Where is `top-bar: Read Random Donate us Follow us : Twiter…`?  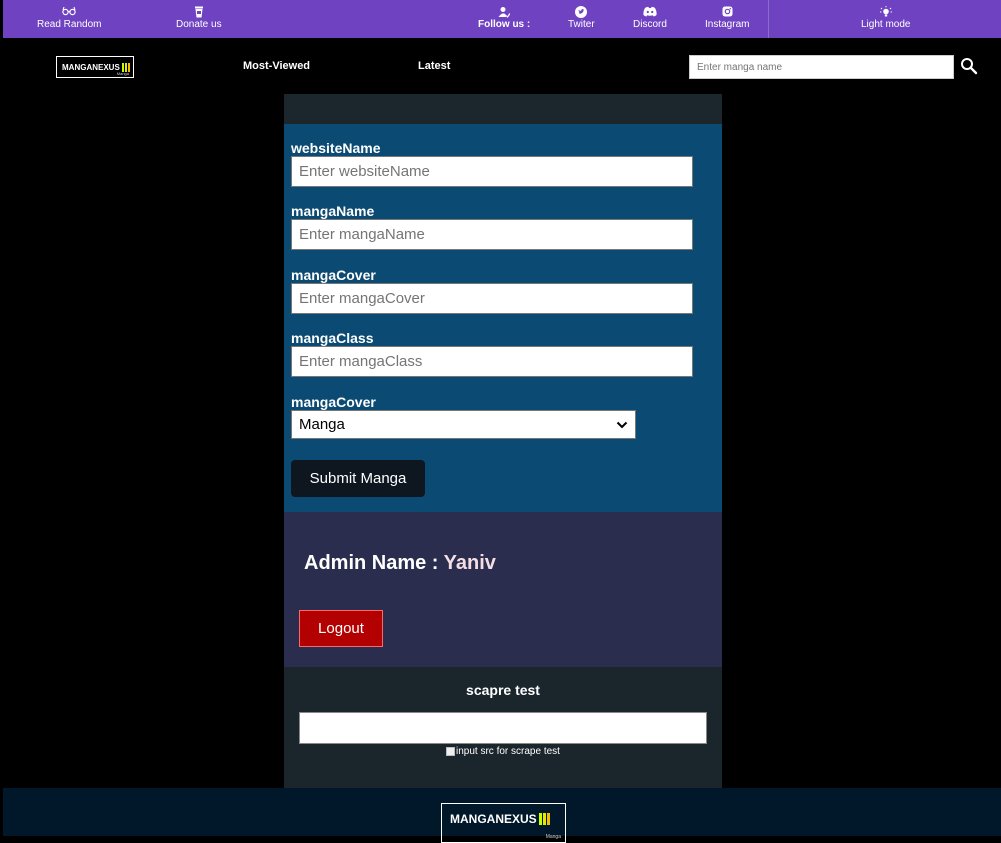 top-bar: Read Random Donate us Follow us : Twiter… is located at coordinates (502, 19).